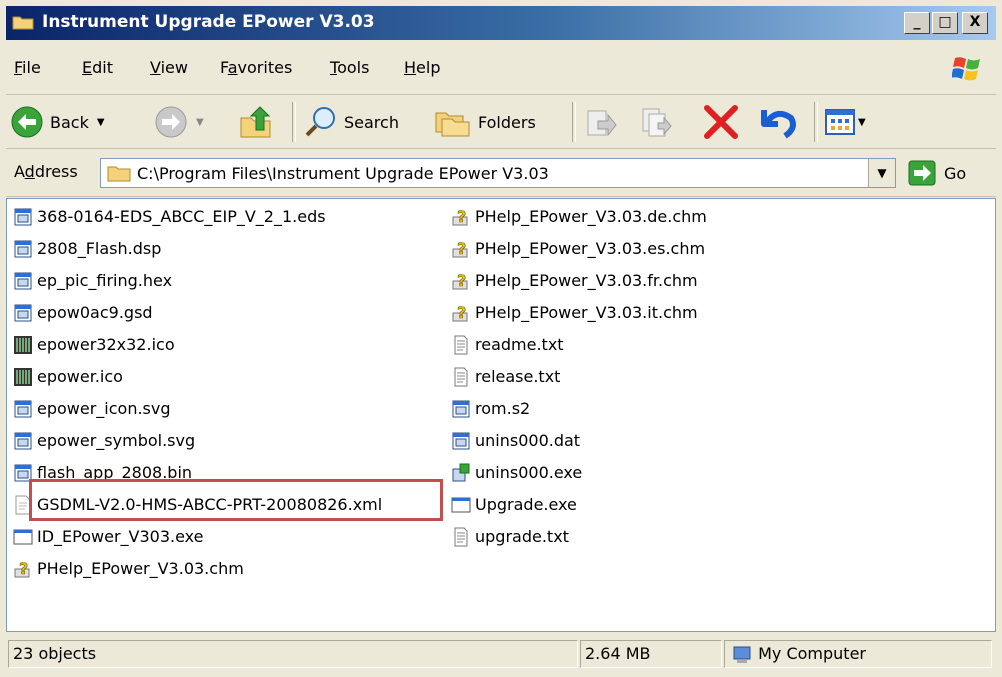  What do you see at coordinates (651, 654) in the screenshot?
I see `status-size: 2.64 MB` at bounding box center [651, 654].